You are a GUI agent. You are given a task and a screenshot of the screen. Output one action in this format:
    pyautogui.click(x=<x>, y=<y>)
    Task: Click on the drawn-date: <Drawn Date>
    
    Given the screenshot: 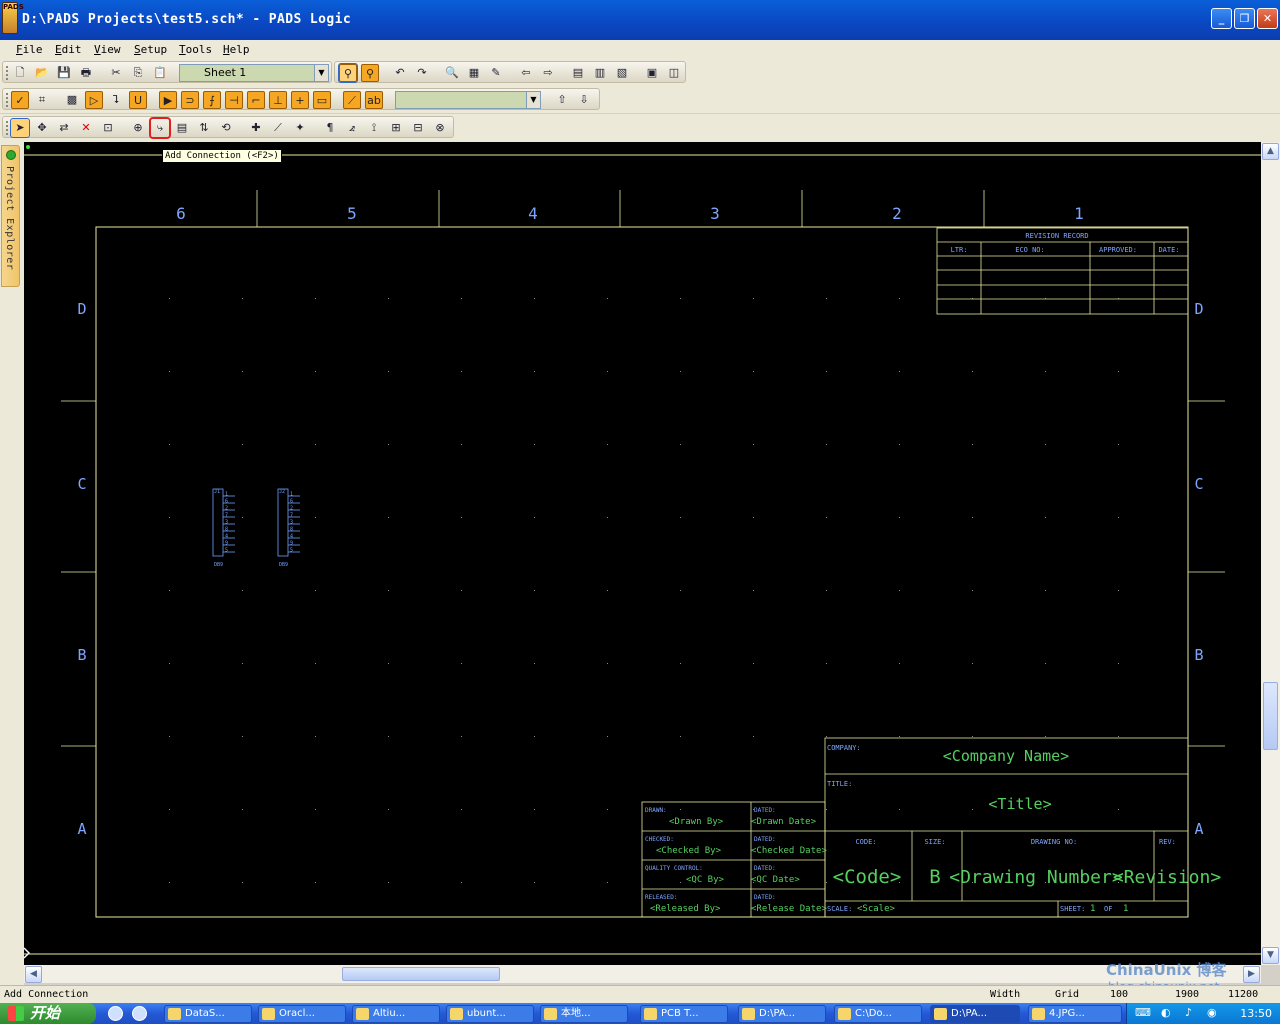 What is the action you would take?
    pyautogui.click(x=784, y=822)
    